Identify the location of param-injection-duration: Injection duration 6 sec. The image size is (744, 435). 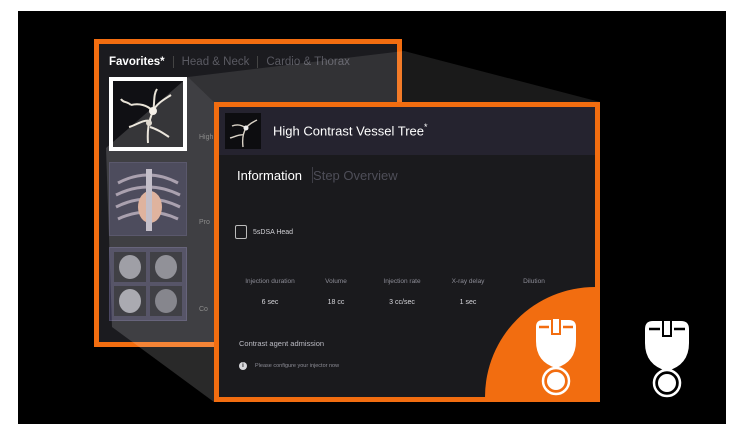
(270, 292).